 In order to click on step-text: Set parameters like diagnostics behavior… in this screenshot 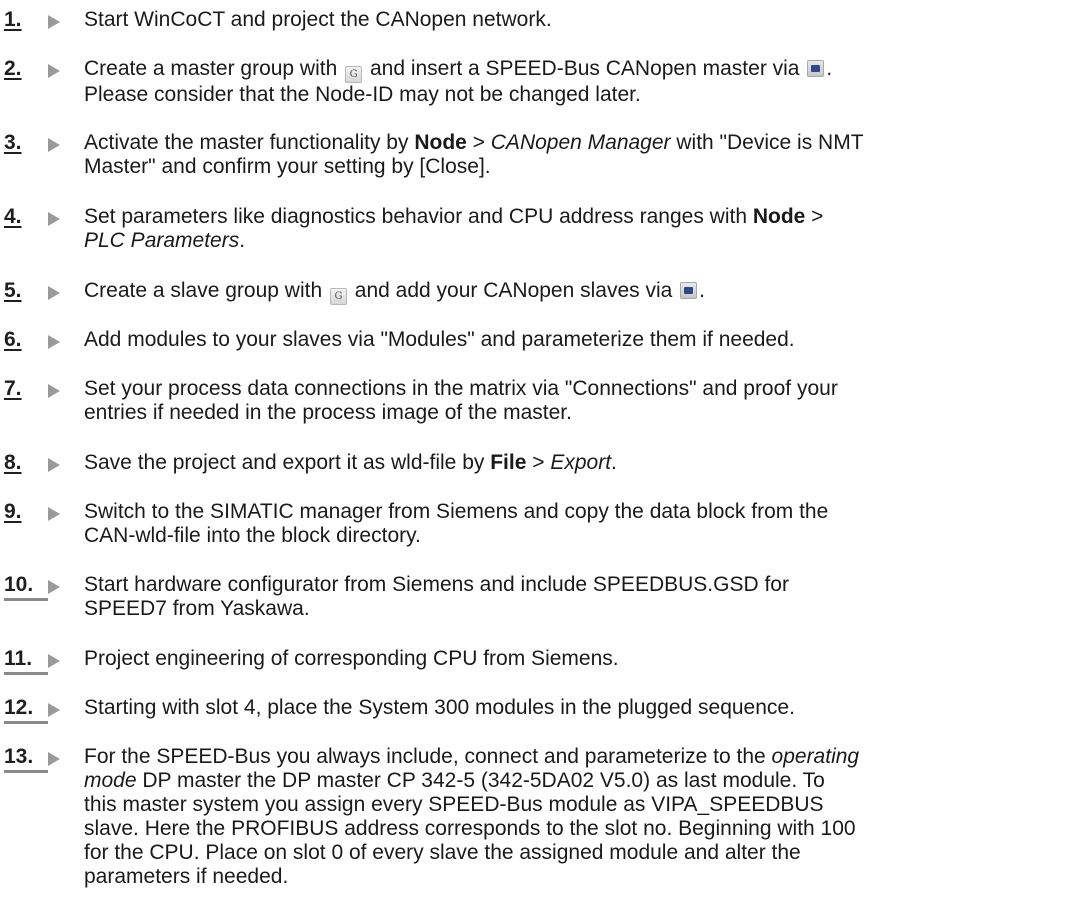, I will do `click(454, 228)`.